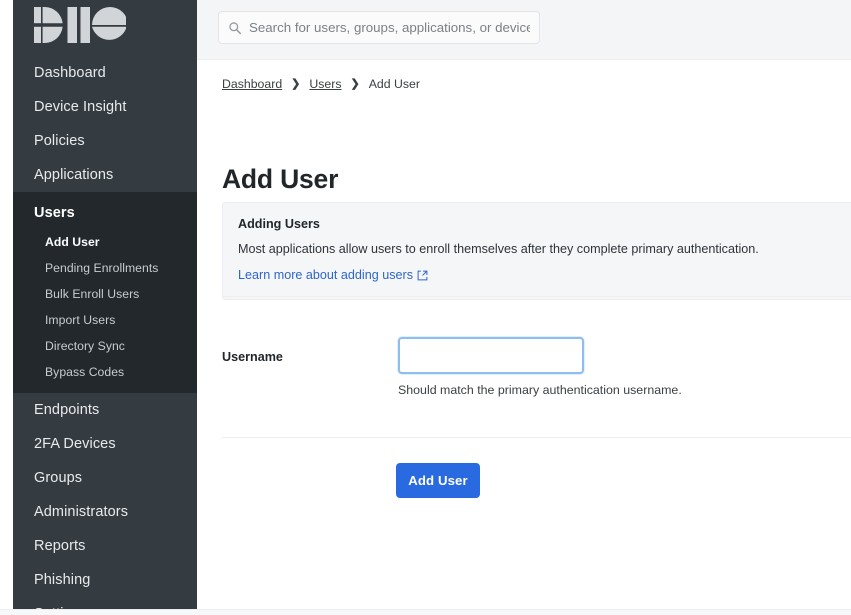 The image size is (851, 615). What do you see at coordinates (394, 84) in the screenshot?
I see `breadcrumb-item-add-user: Add User` at bounding box center [394, 84].